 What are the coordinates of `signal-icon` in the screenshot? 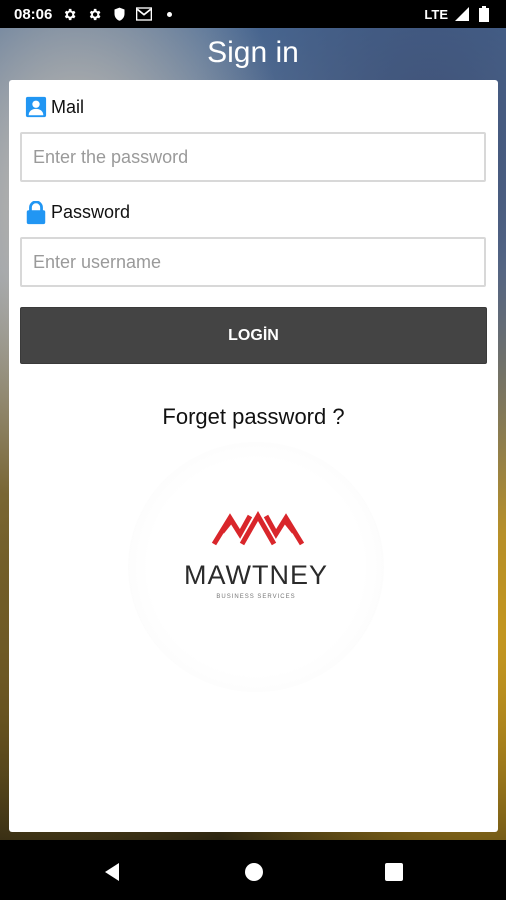 It's located at (462, 14).